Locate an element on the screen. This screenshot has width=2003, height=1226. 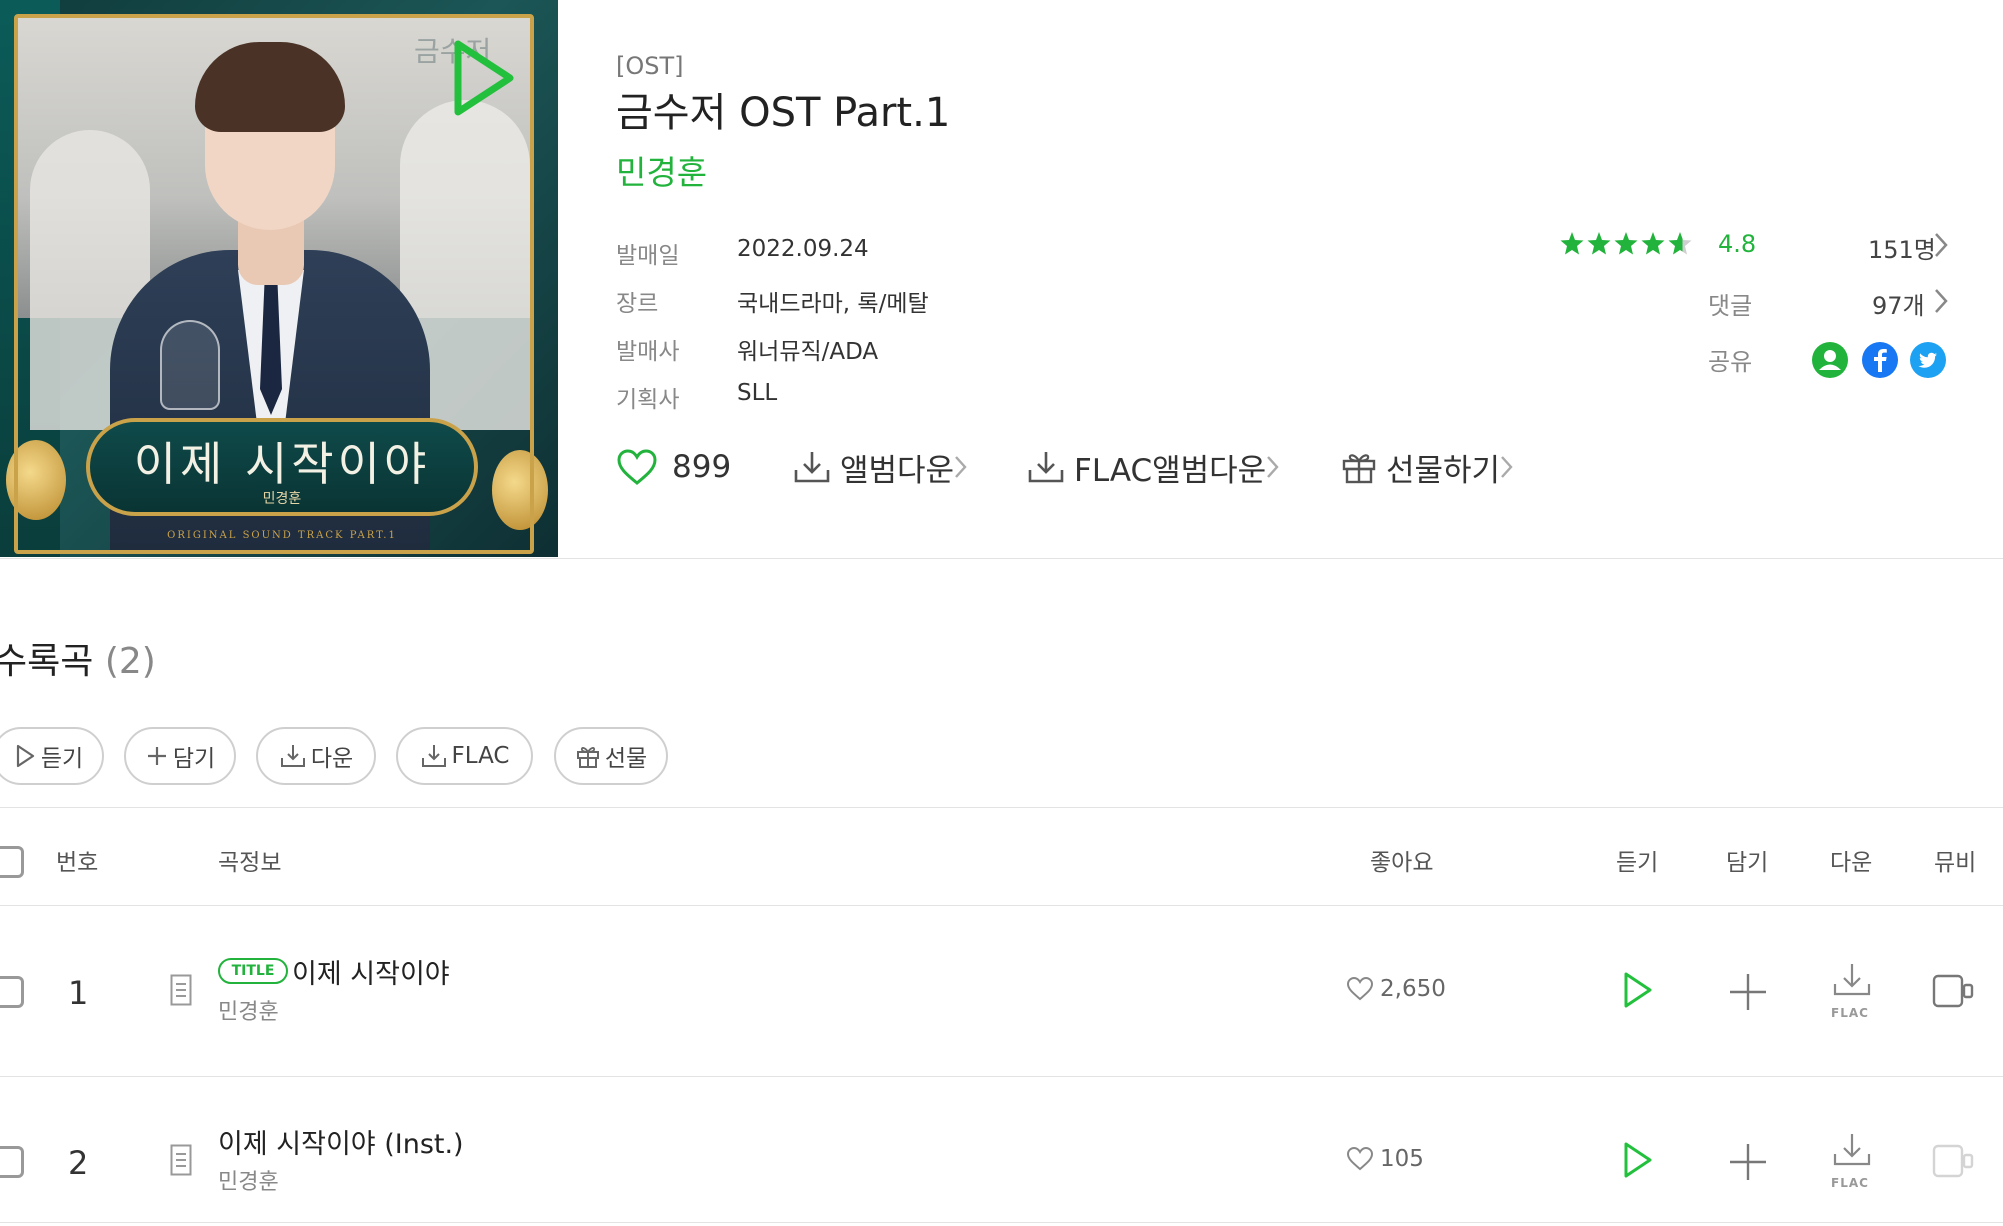
flac-album-download-label: FLAC앨범다운 is located at coordinates (1170, 470).